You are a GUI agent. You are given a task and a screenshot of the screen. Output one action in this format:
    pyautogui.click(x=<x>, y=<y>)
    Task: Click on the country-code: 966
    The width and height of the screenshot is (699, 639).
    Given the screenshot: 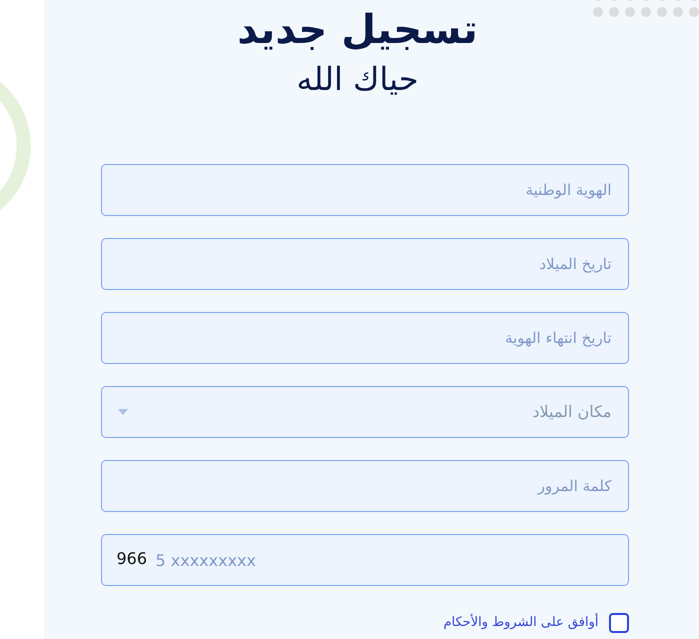 What is the action you would take?
    pyautogui.click(x=132, y=559)
    